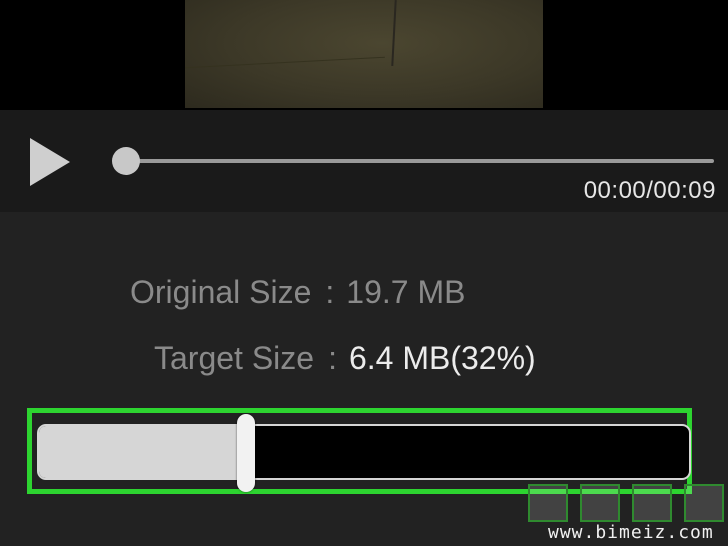 The image size is (728, 546). Describe the element at coordinates (345, 358) in the screenshot. I see `target-size-row: Target Size:6.4 MB(32%)` at that location.